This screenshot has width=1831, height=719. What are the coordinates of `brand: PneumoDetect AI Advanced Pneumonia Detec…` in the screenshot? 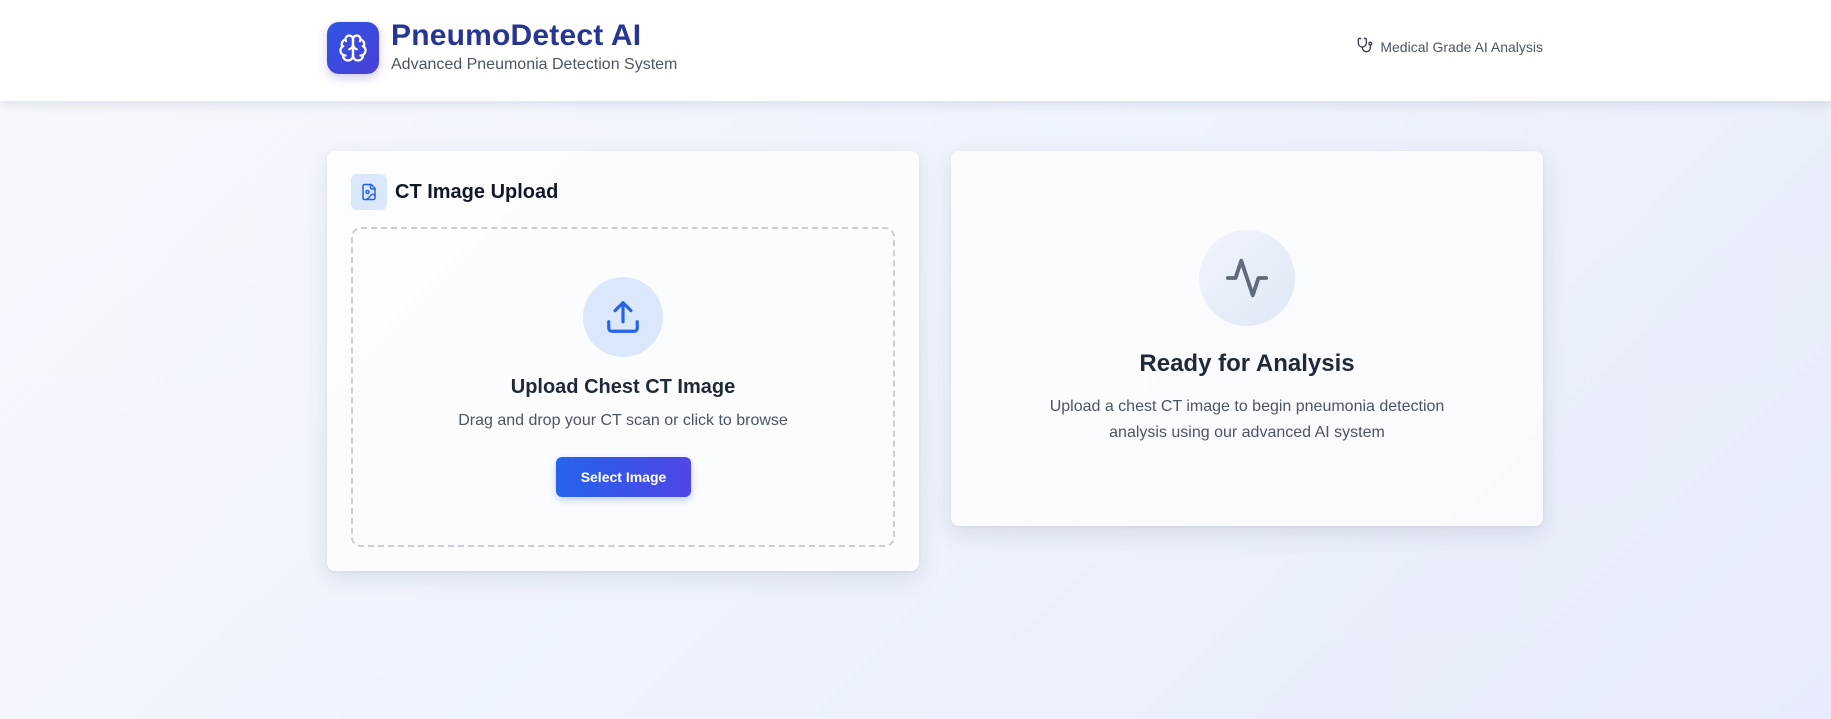 It's located at (502, 47).